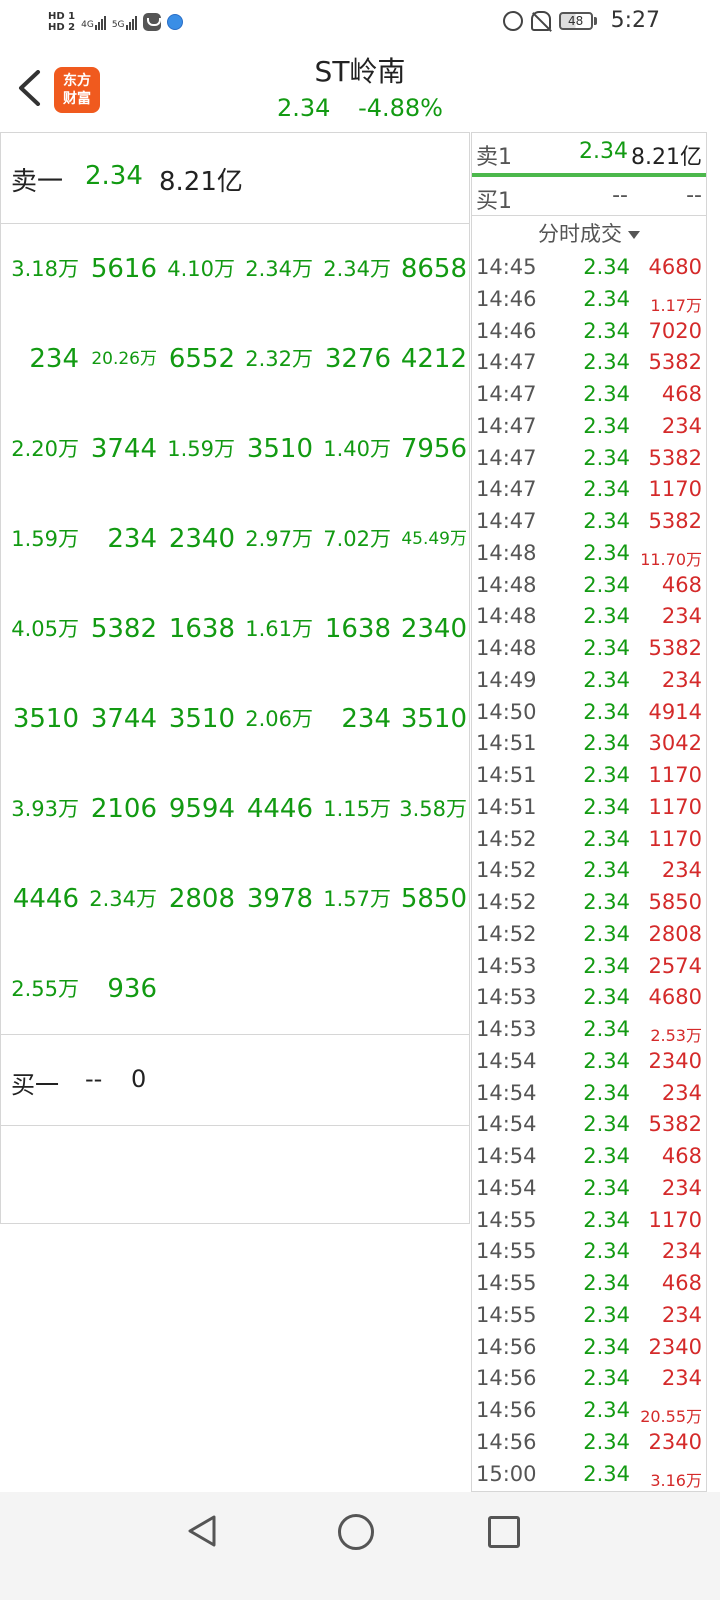 The width and height of the screenshot is (720, 1600). Describe the element at coordinates (62, 27) in the screenshot. I see `sim2-label: HD 2` at that location.